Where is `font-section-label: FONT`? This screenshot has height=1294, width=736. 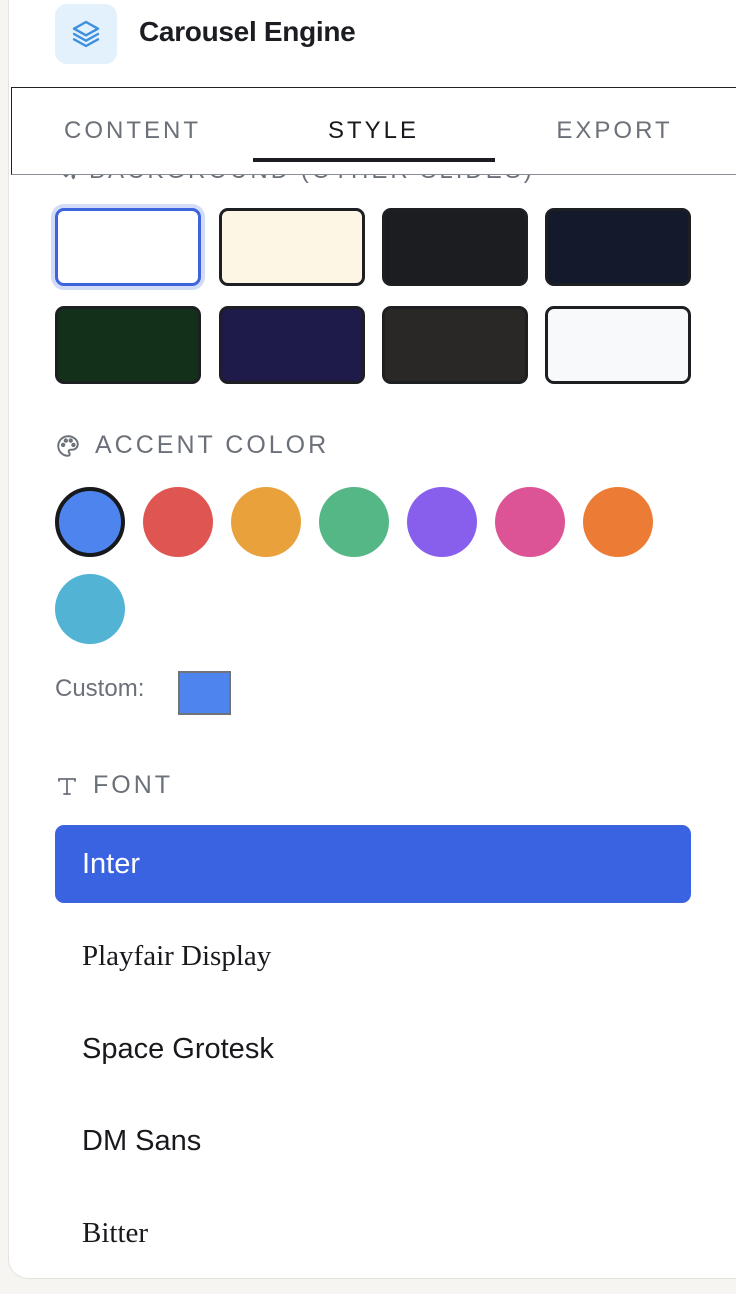 font-section-label: FONT is located at coordinates (114, 785).